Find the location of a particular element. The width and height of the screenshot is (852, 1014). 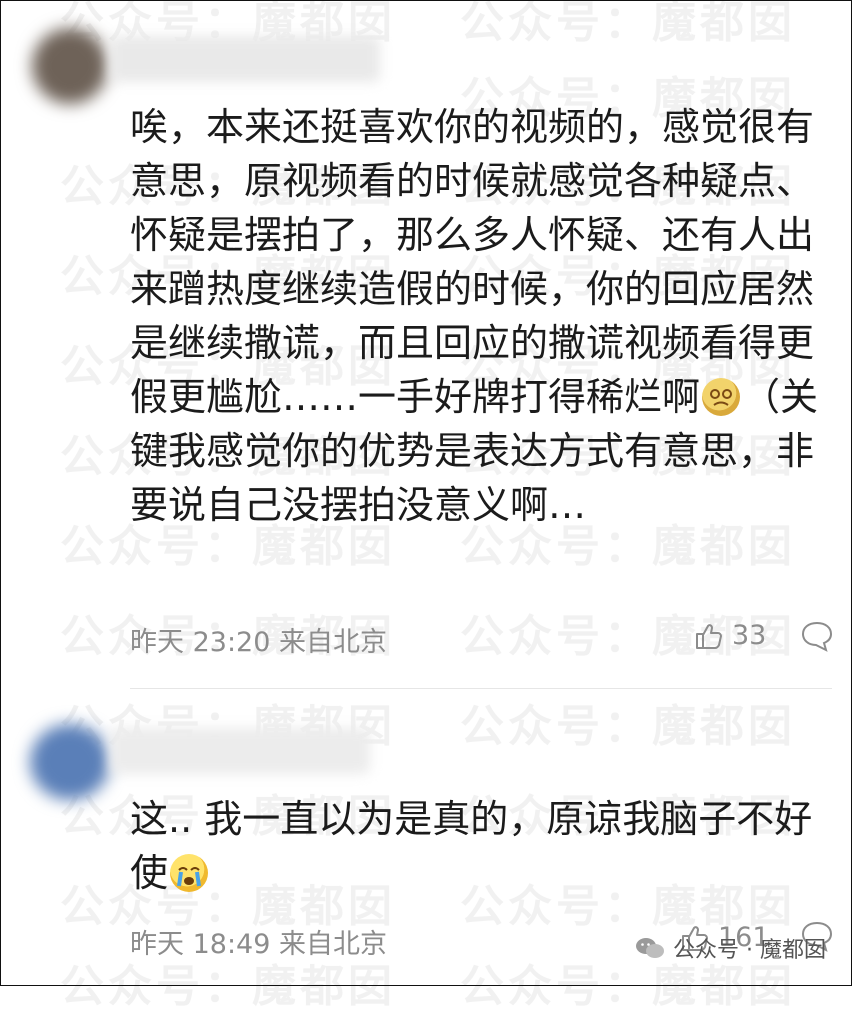

wechat-icon is located at coordinates (650, 948).